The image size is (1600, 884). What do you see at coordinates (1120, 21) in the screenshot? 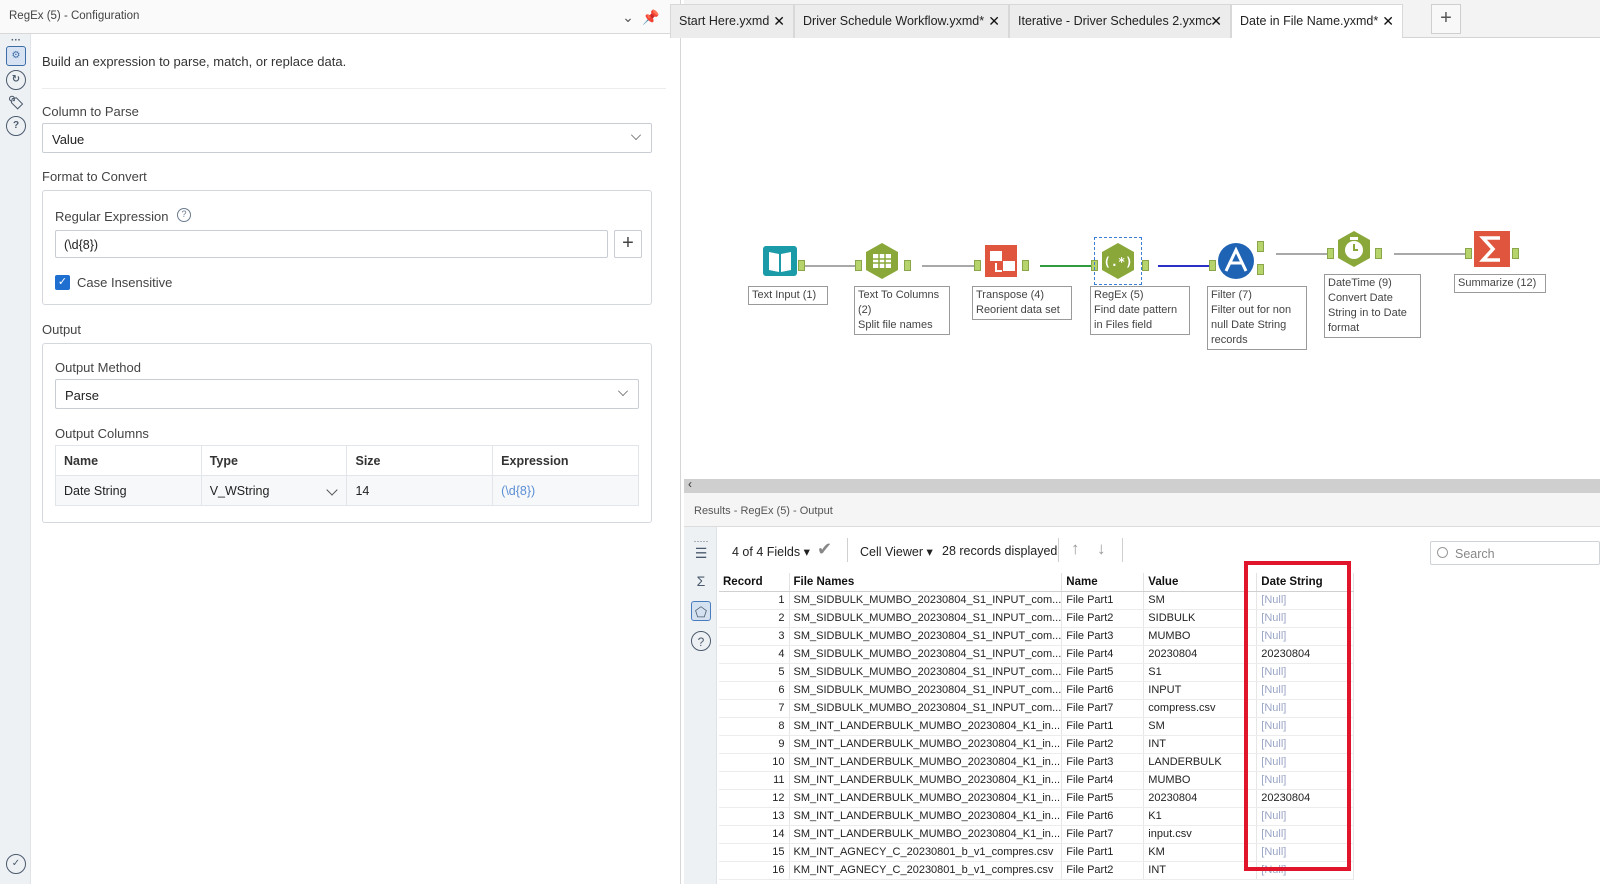
I see `tab-iterative: Iterative - Driver Schedules 2.yxmc ✕` at bounding box center [1120, 21].